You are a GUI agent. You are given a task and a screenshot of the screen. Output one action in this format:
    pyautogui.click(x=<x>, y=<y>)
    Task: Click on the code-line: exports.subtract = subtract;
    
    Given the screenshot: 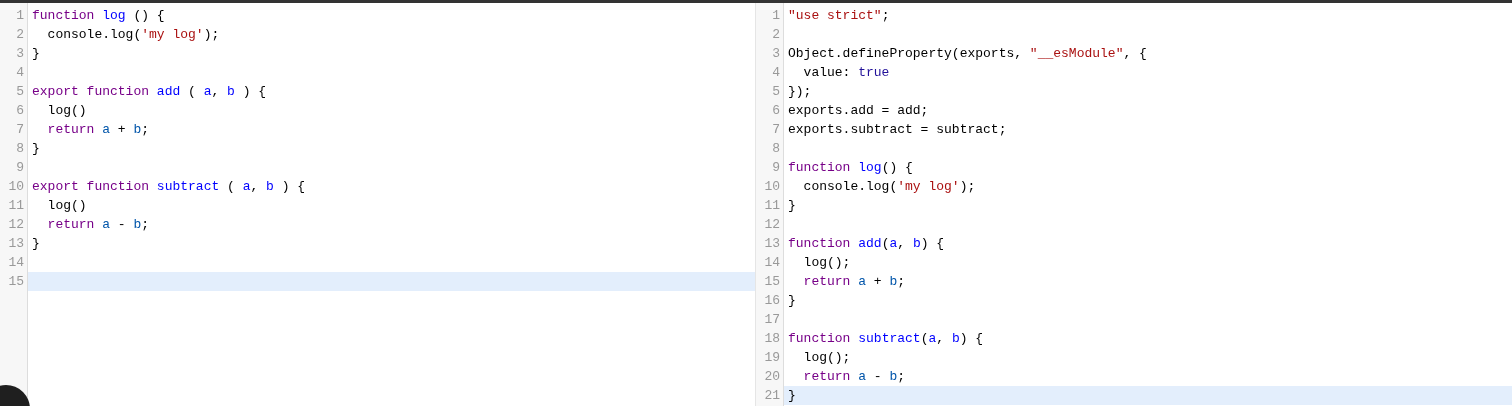 What is the action you would take?
    pyautogui.click(x=897, y=129)
    